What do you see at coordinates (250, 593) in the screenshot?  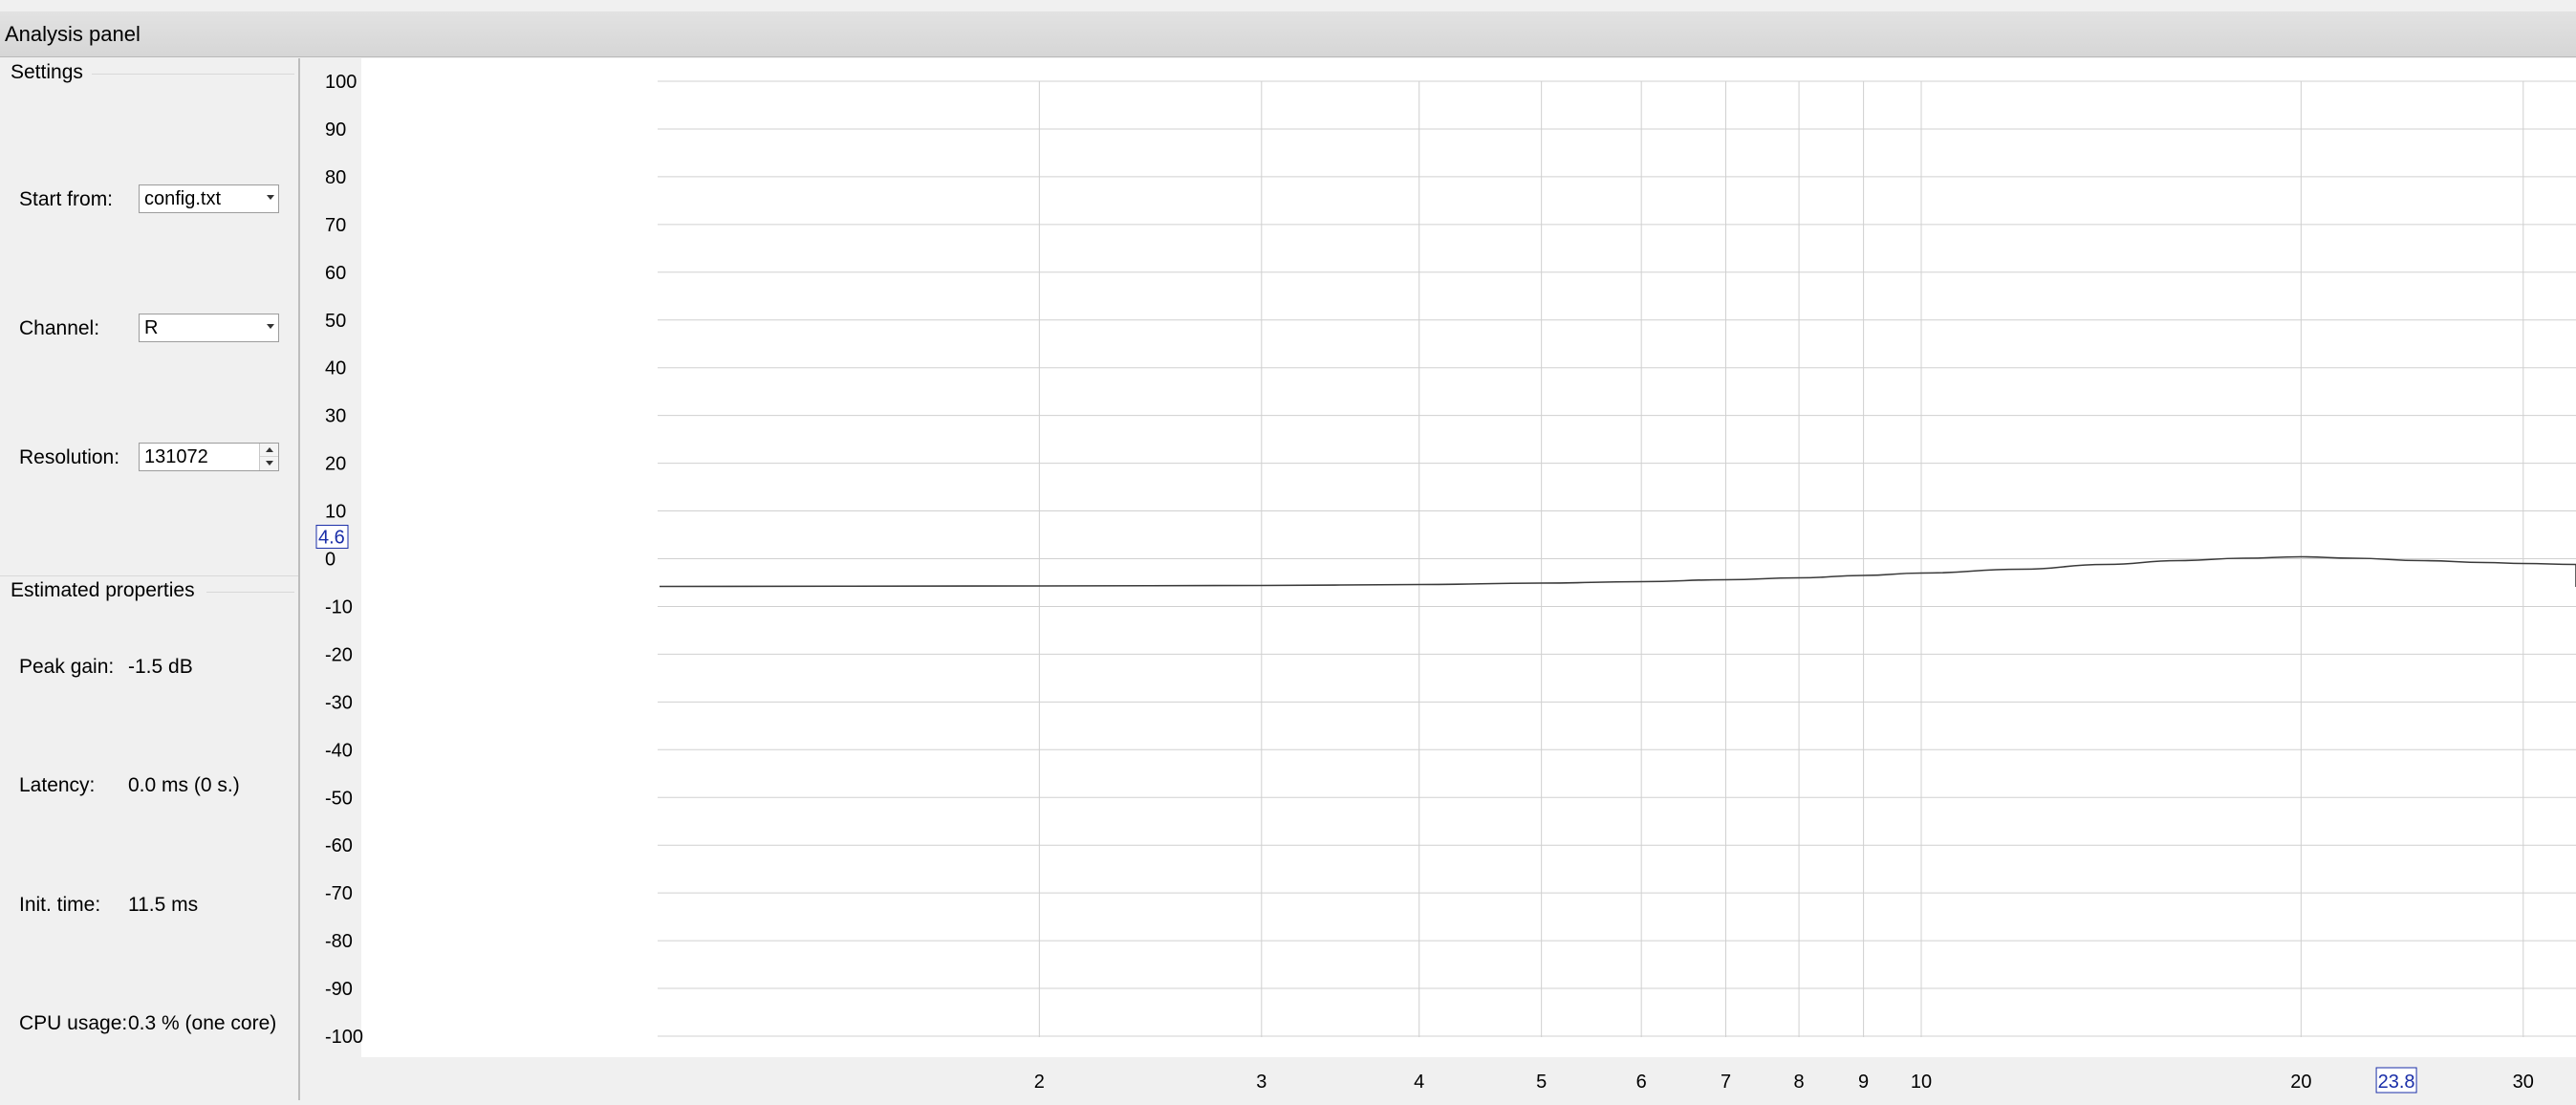 I see `estimated-group-line` at bounding box center [250, 593].